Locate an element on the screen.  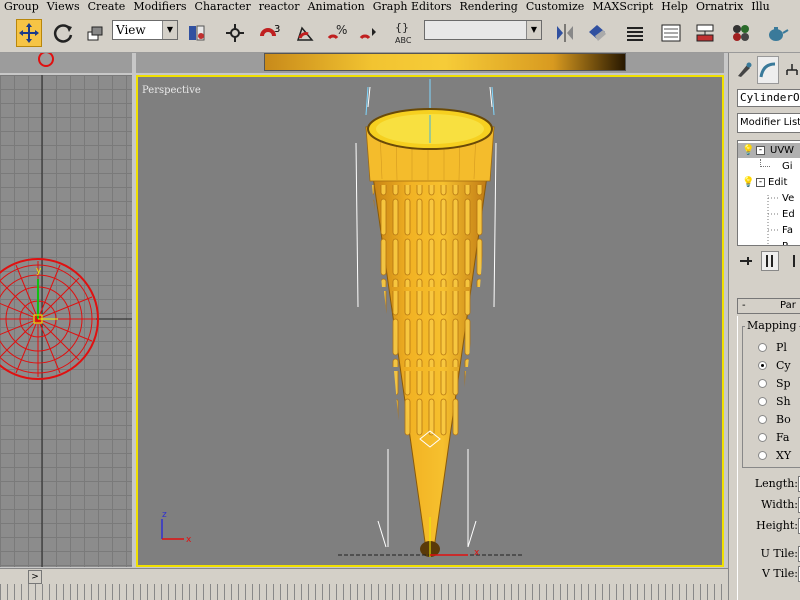
stack-item-label: Ed is located at coordinates (788, 214).